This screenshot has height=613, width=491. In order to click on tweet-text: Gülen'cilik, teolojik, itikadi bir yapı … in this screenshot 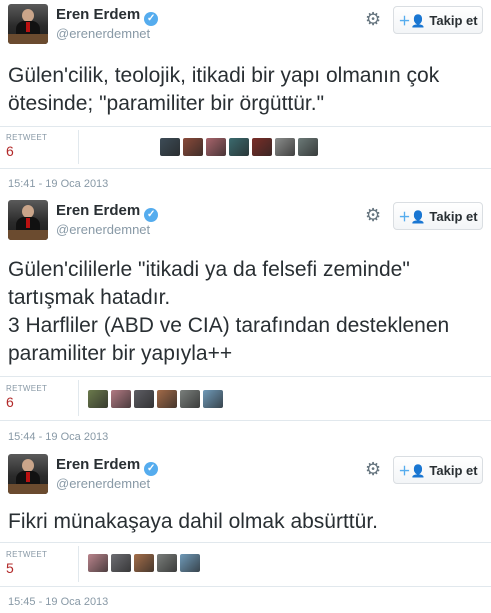, I will do `click(224, 89)`.